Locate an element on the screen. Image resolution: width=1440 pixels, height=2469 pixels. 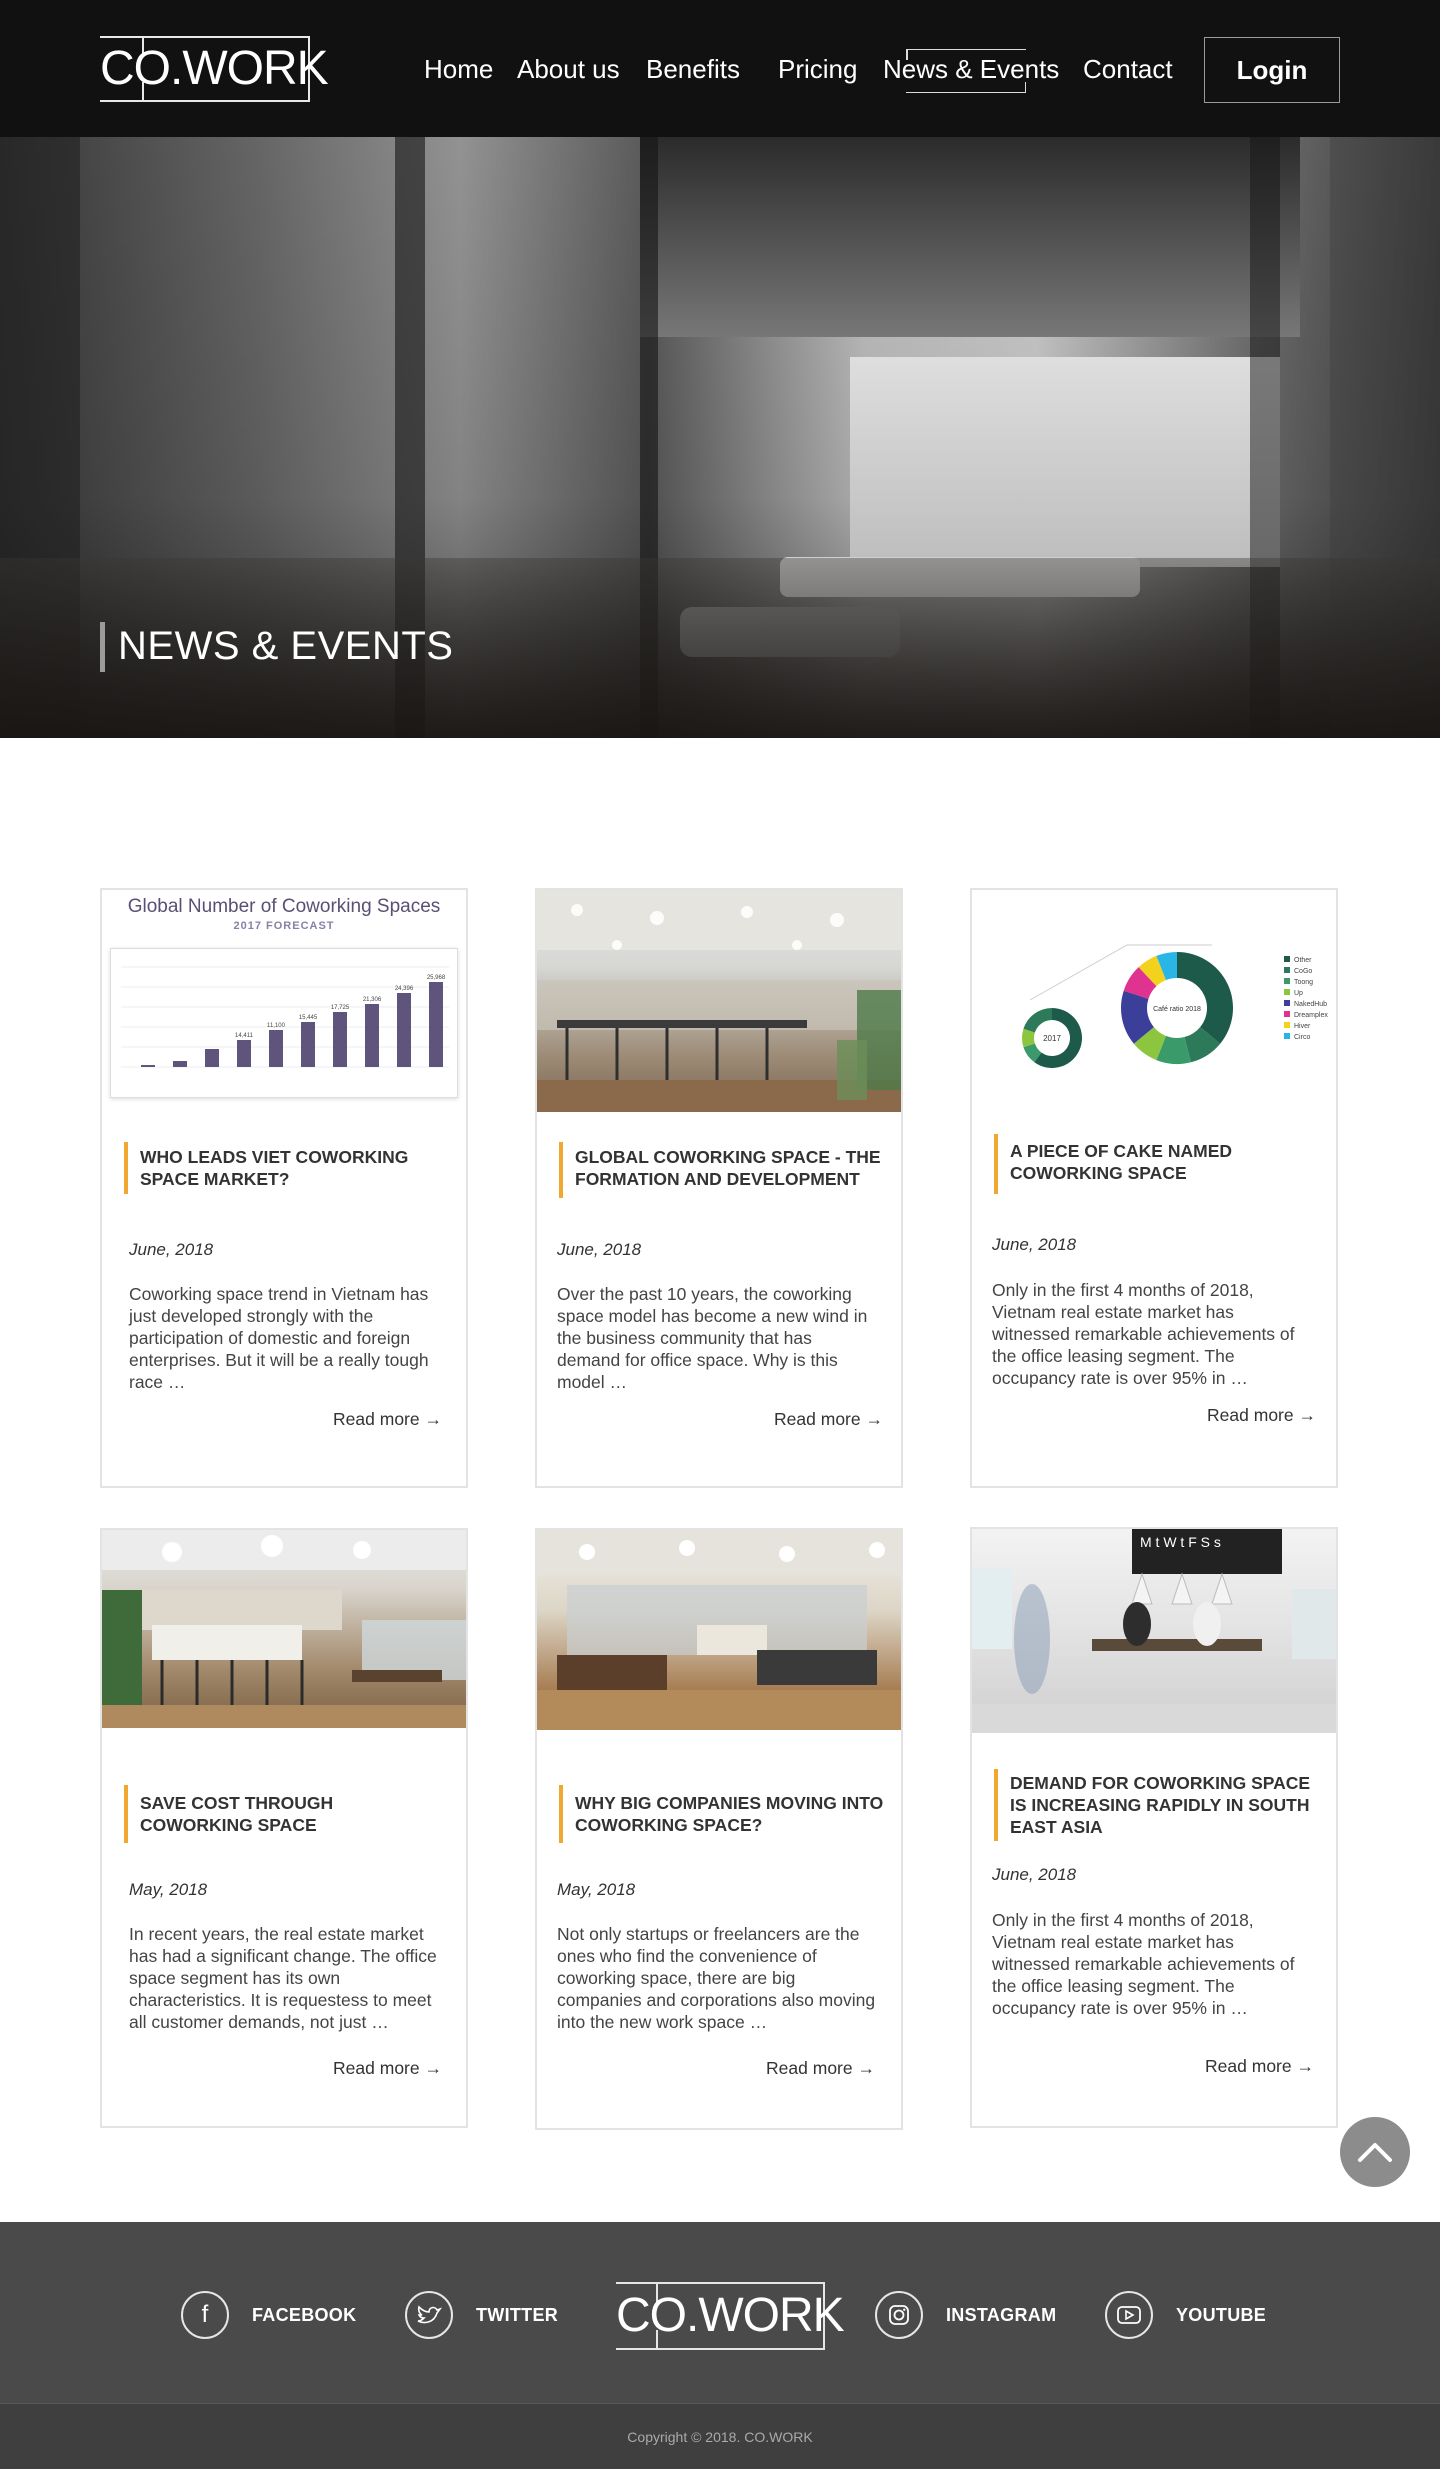
nav-about-us: About us is located at coordinates (568, 69).